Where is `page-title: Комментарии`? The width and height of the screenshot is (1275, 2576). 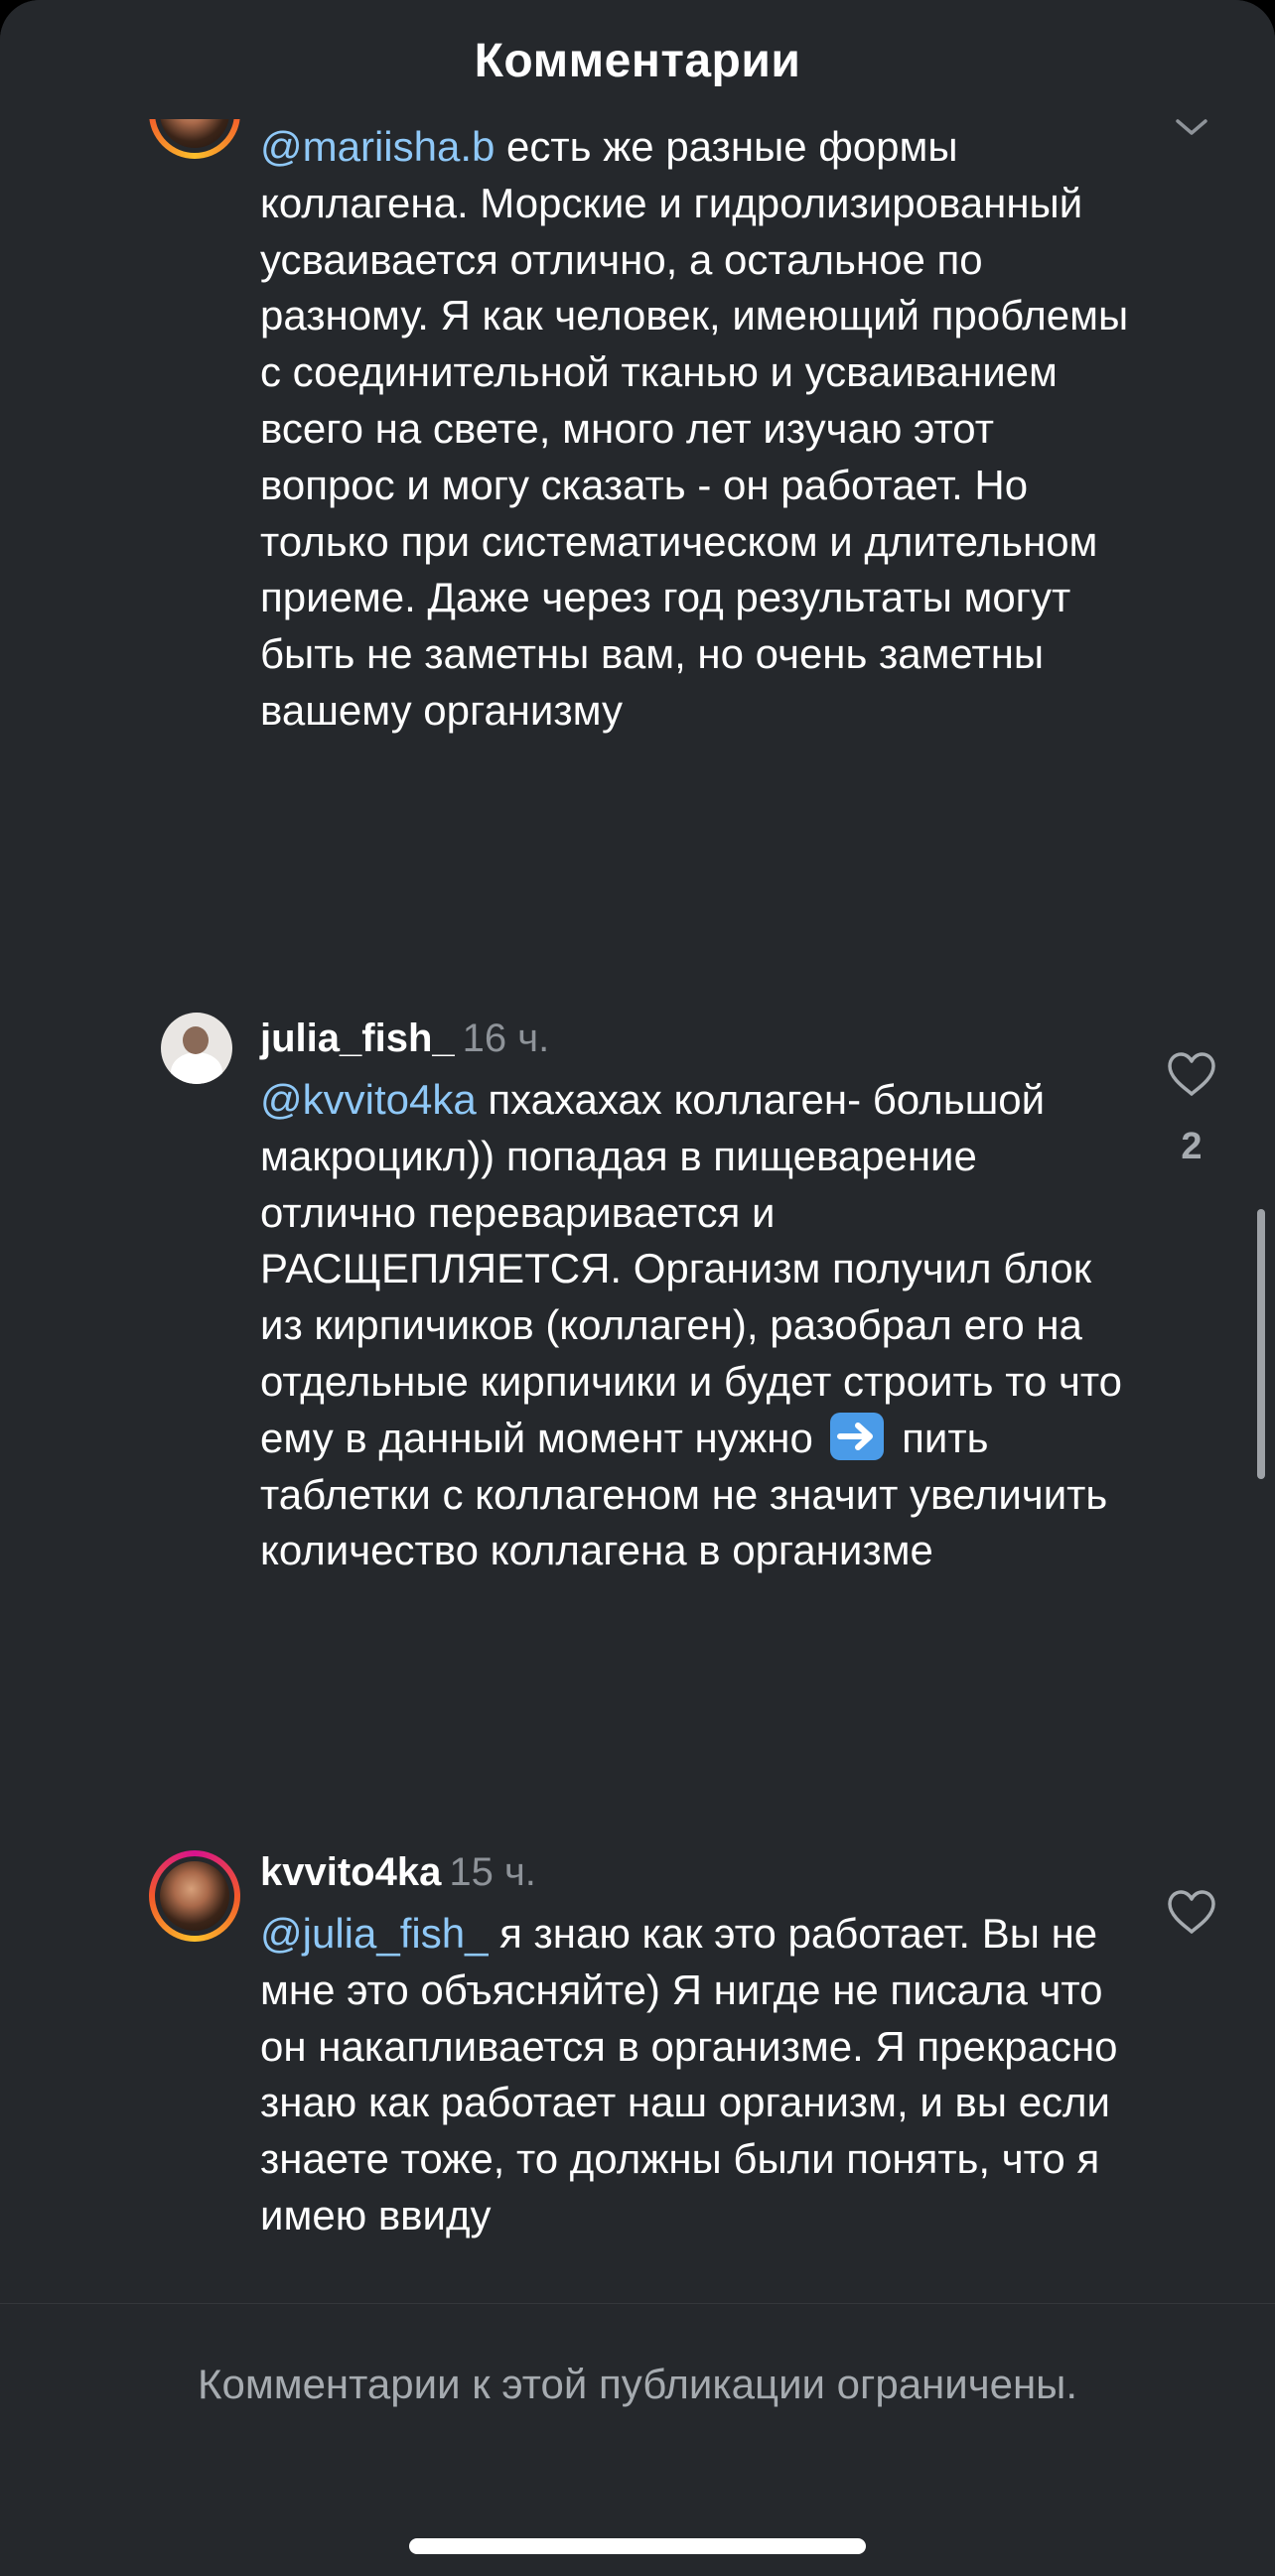
page-title: Комментарии is located at coordinates (637, 61).